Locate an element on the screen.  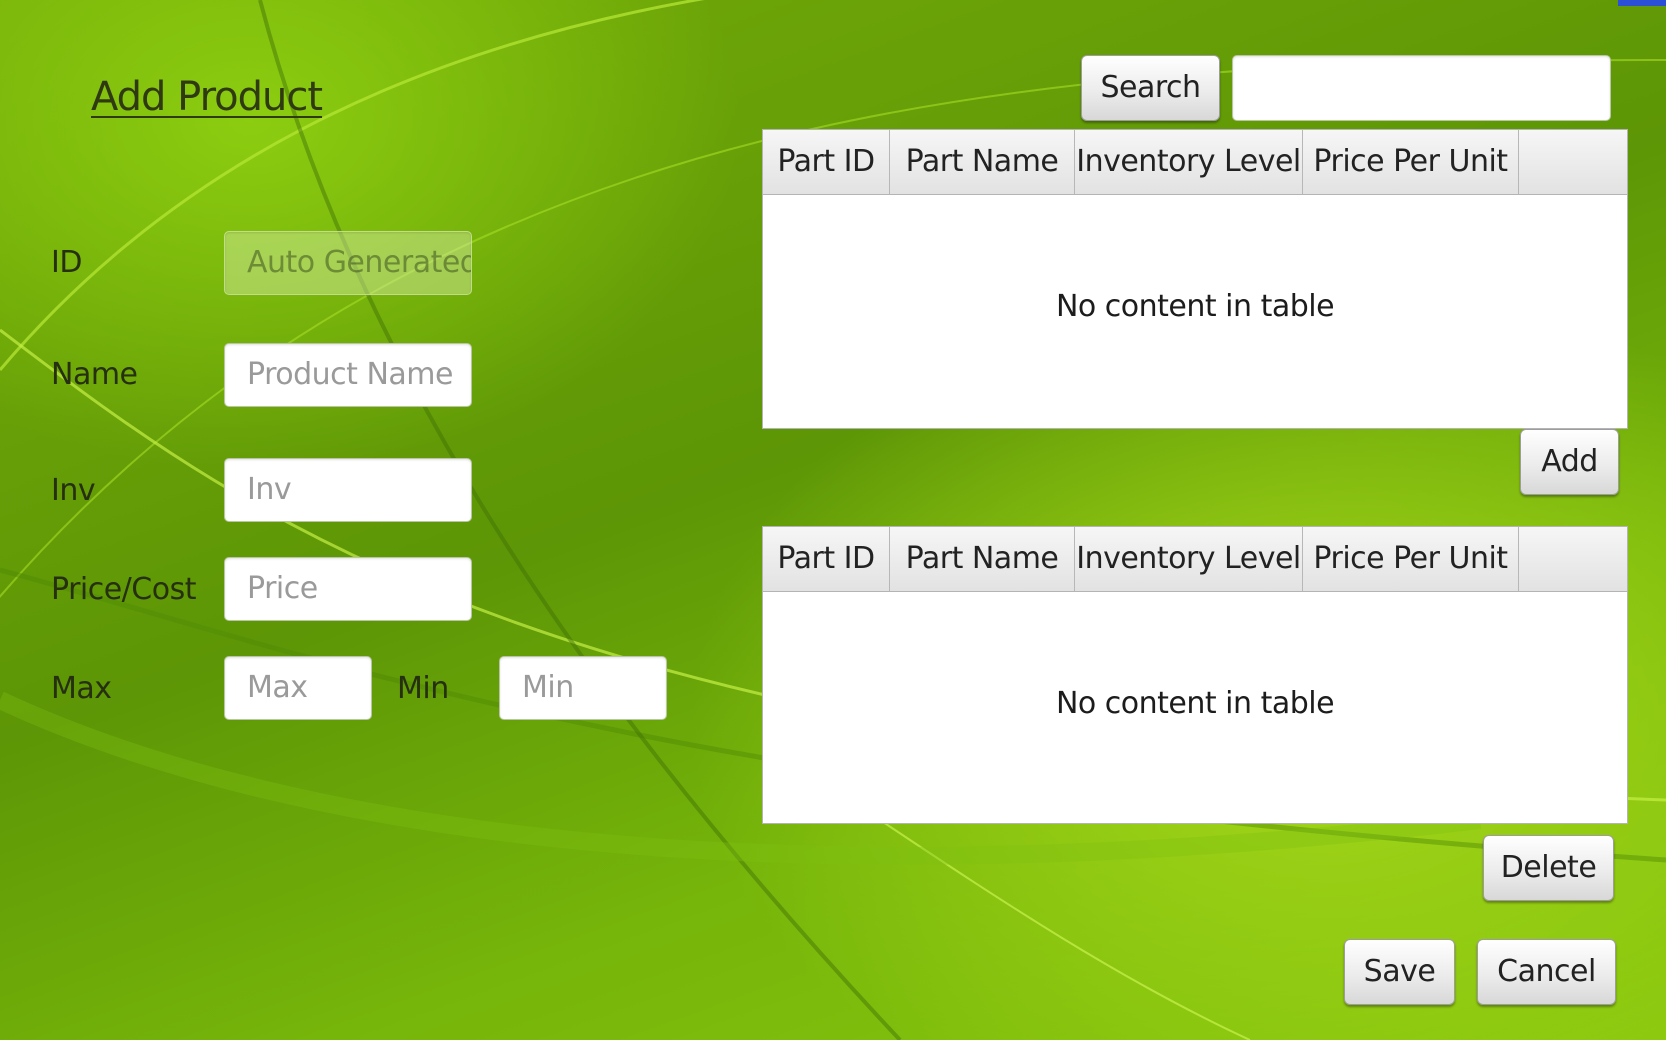
min-field: Min is located at coordinates (583, 688).